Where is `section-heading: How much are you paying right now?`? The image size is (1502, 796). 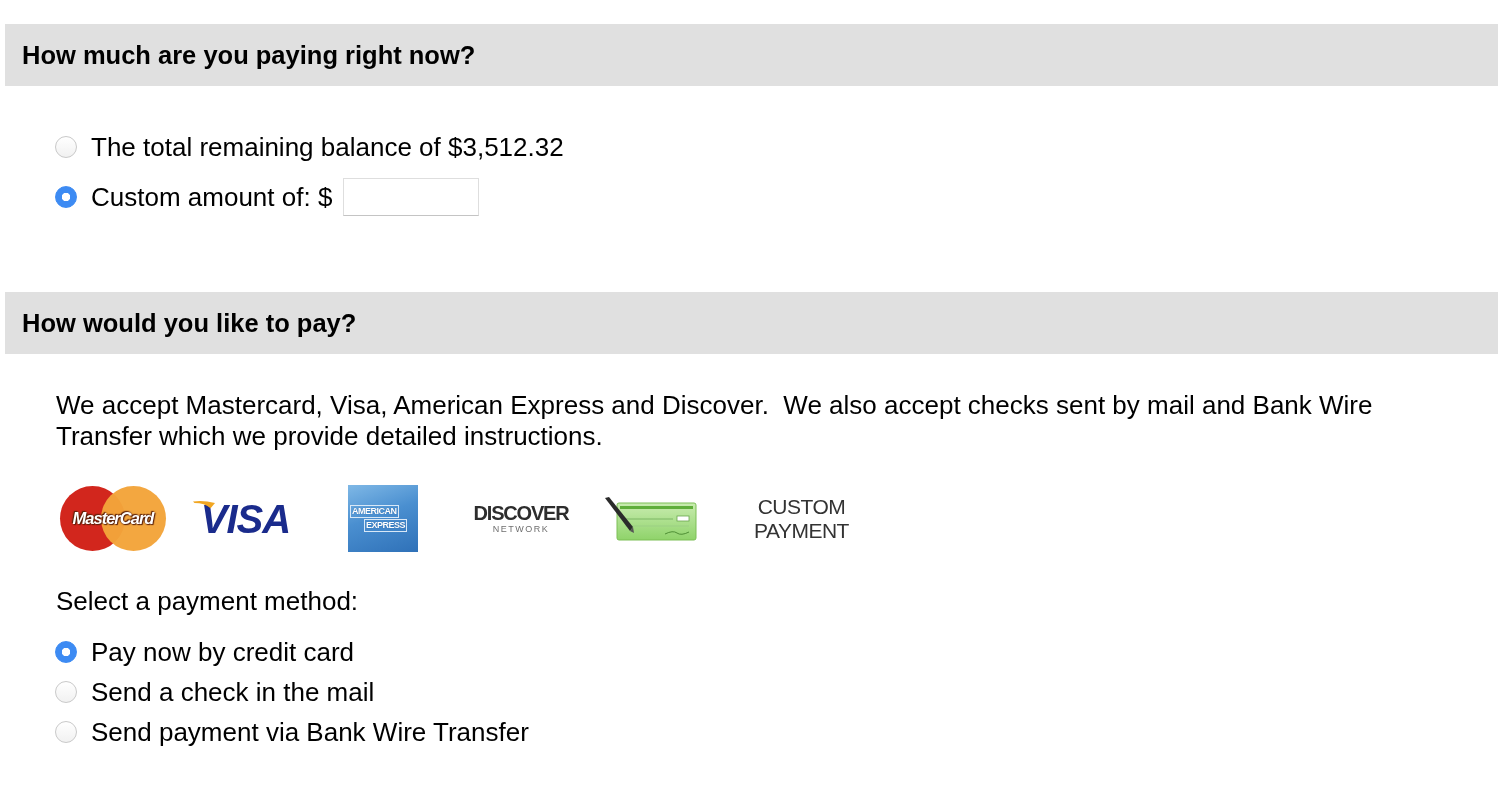 section-heading: How much are you paying right now? is located at coordinates (249, 55).